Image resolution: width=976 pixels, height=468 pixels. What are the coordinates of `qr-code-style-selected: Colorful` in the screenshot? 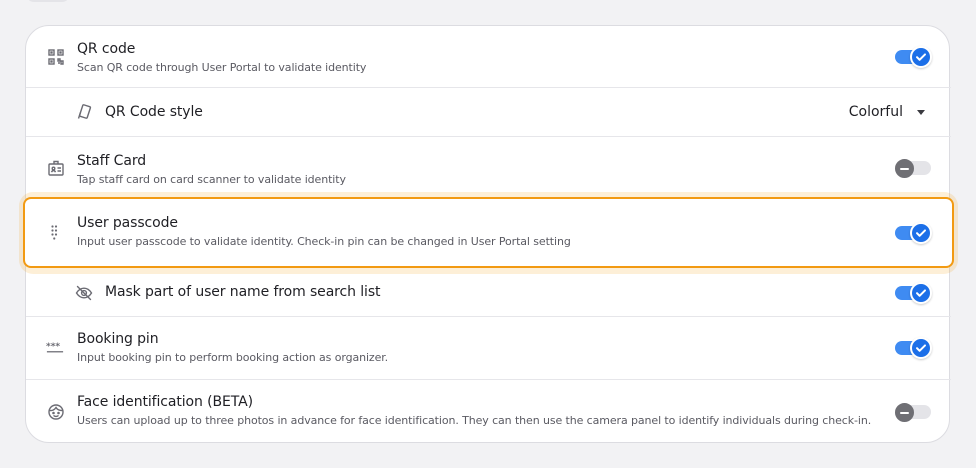 It's located at (875, 112).